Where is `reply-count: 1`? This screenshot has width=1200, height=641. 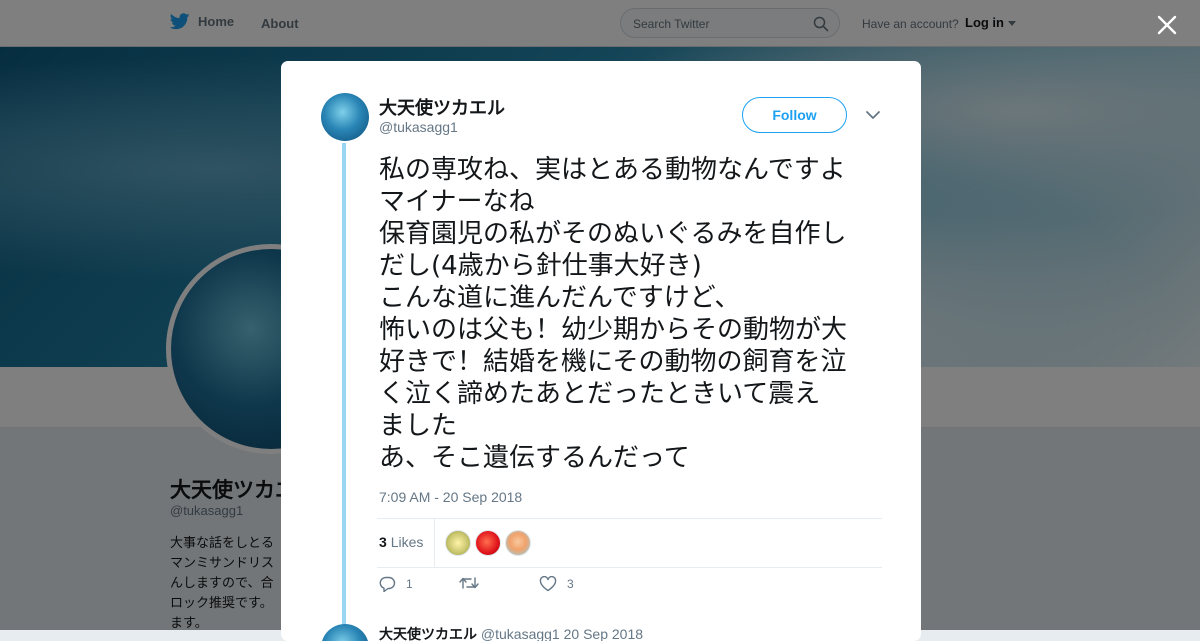 reply-count: 1 is located at coordinates (409, 584).